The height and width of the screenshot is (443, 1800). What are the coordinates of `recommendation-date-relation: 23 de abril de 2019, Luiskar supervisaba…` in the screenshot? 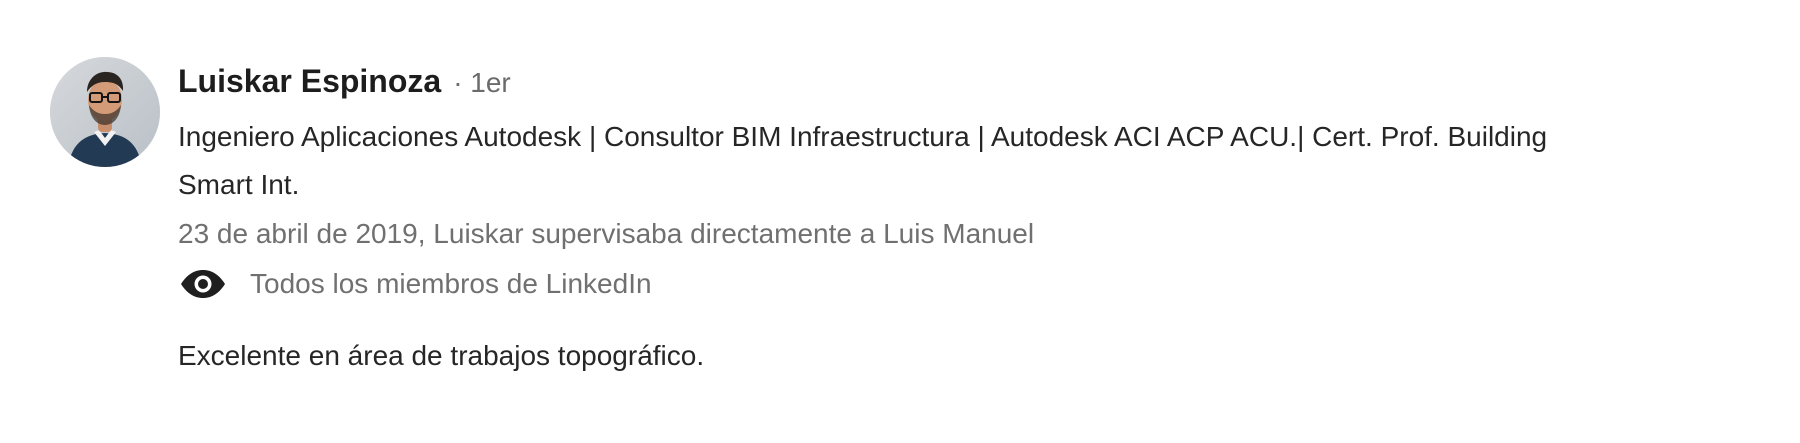 It's located at (606, 233).